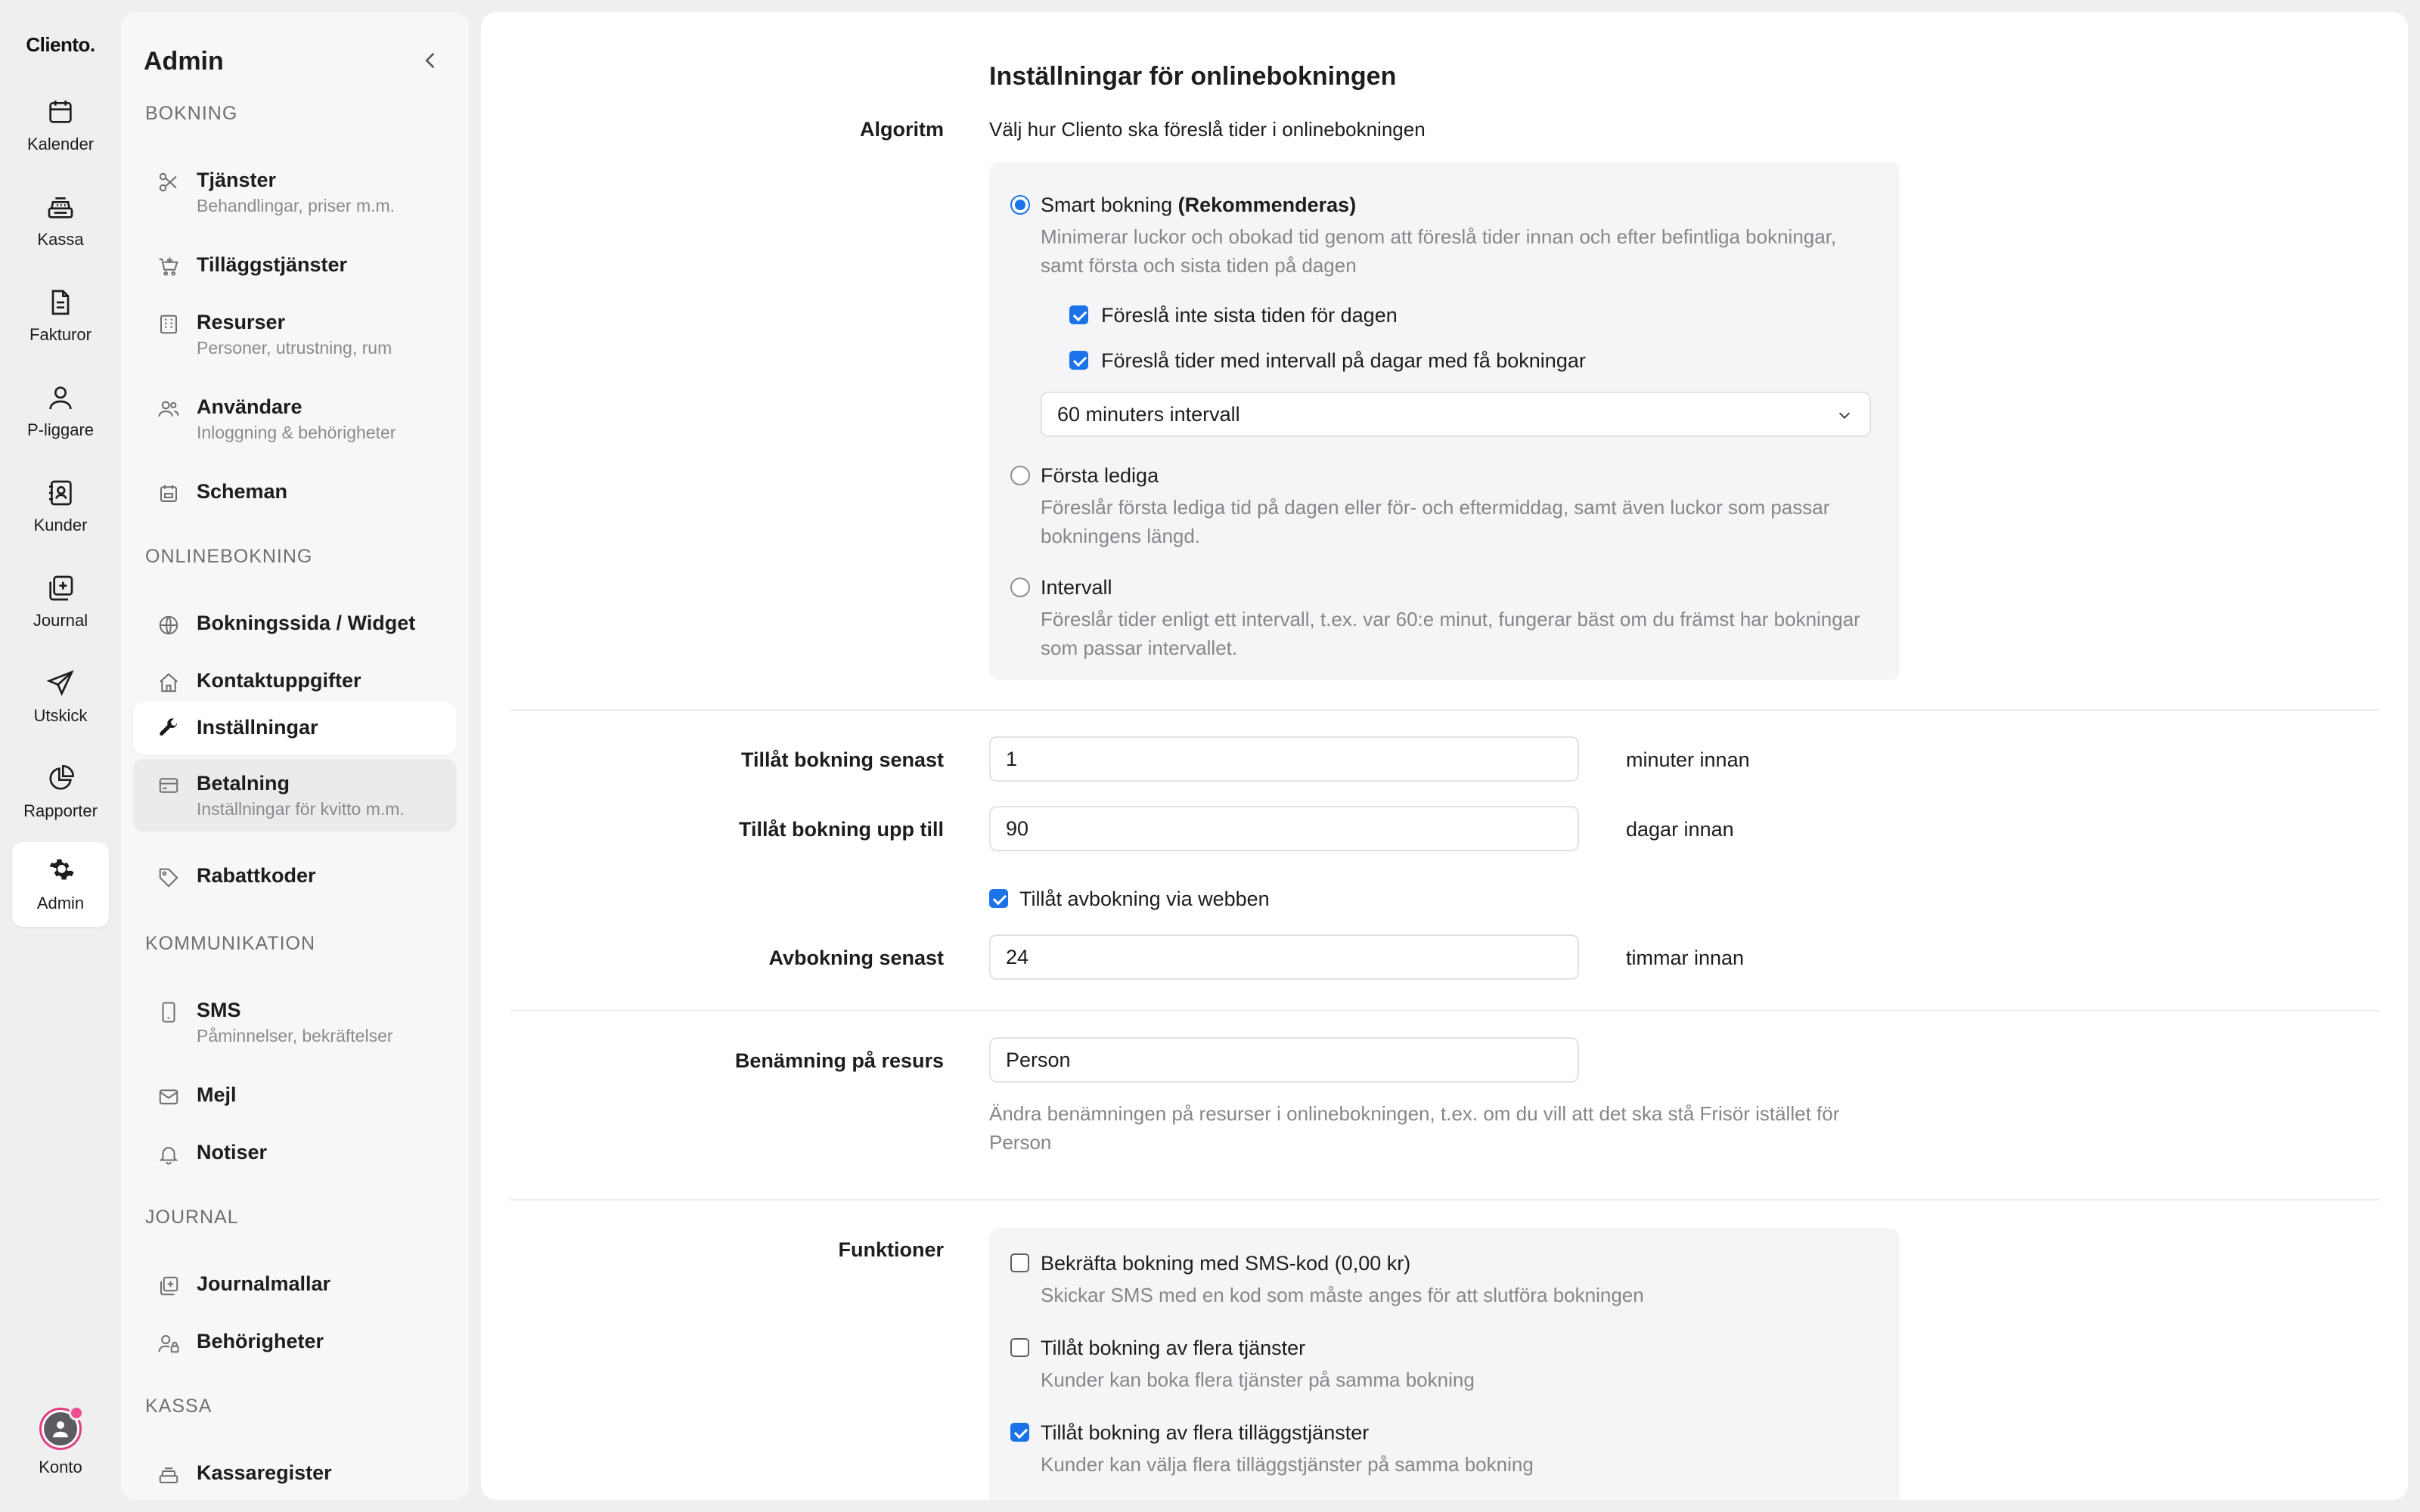 This screenshot has width=2420, height=1512. Describe the element at coordinates (1019, 1432) in the screenshot. I see `checkbox-multi-addons` at that location.